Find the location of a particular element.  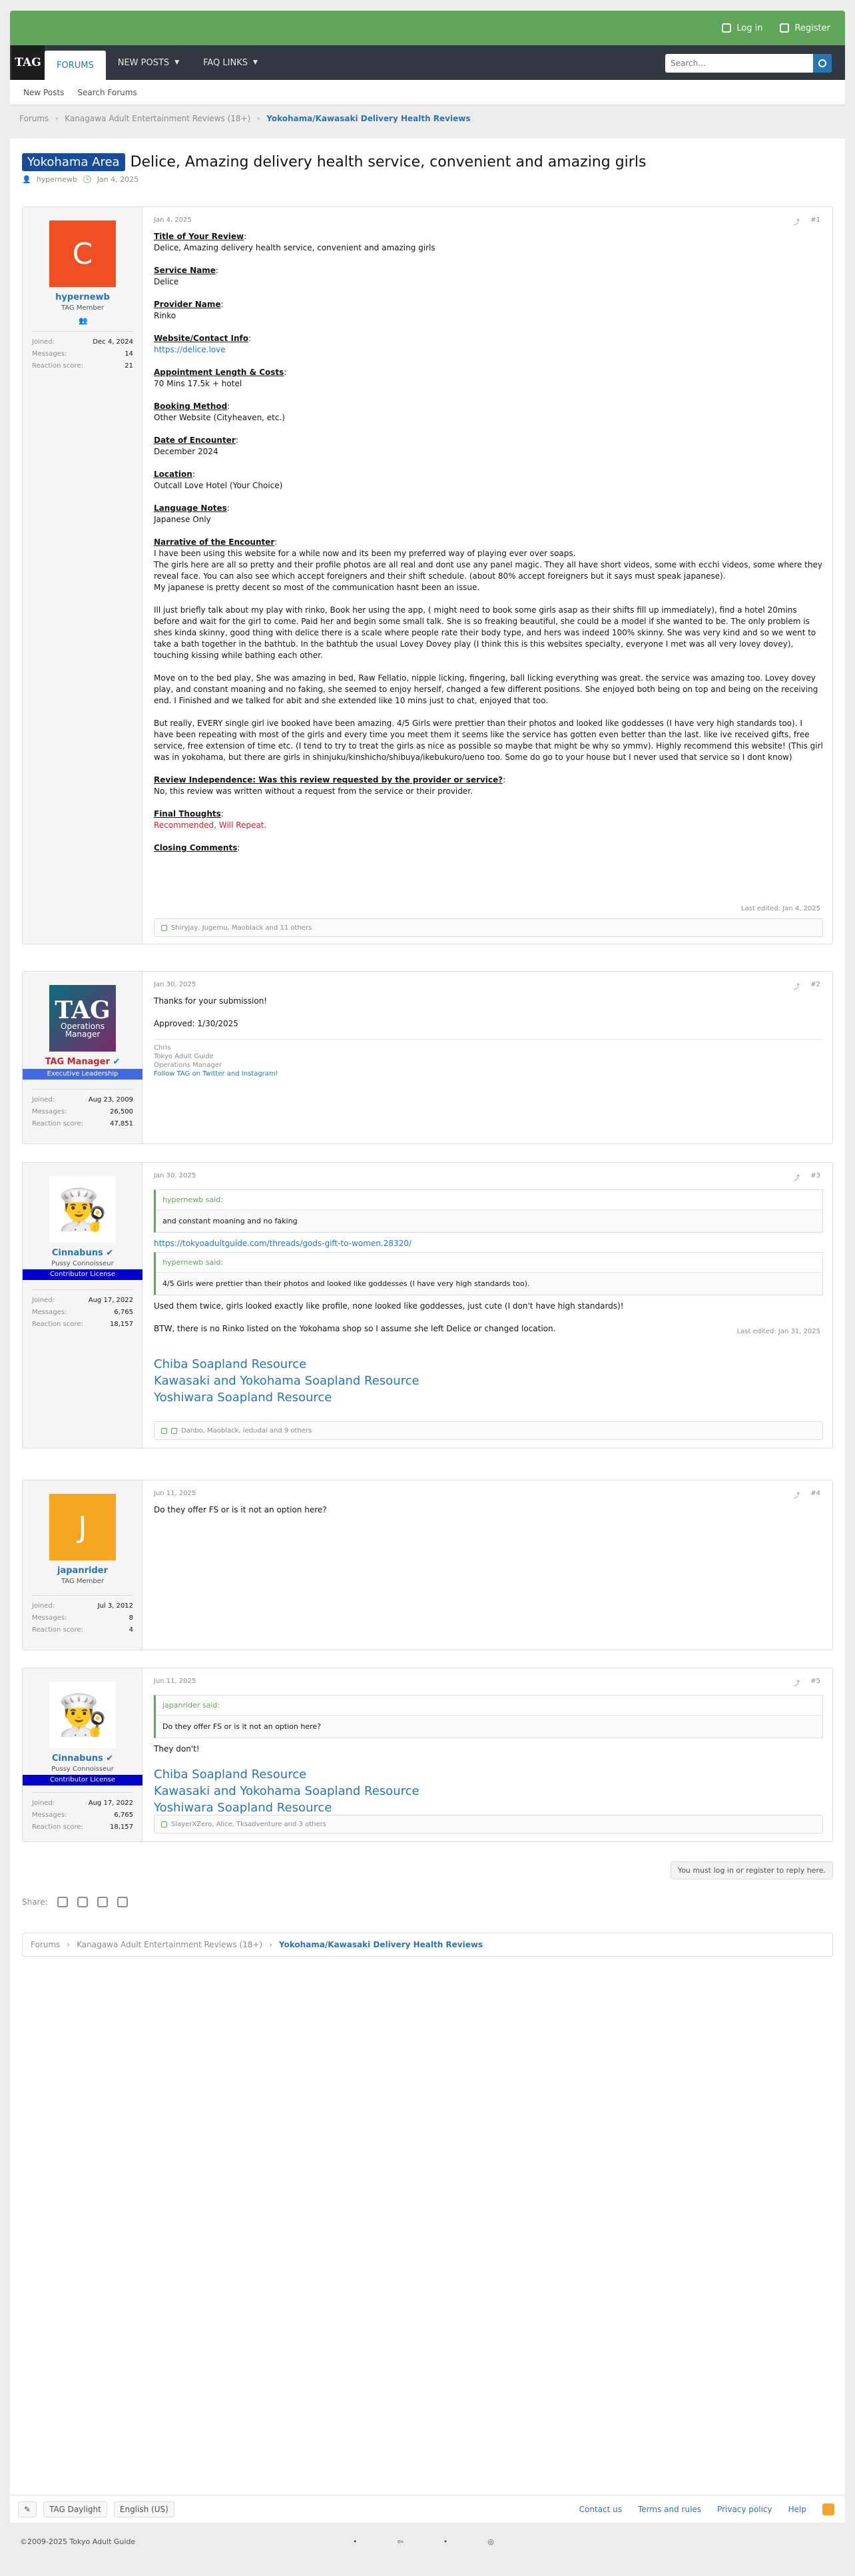

reactions-bar: Danbo, Maoblack, ledudal and 9 others is located at coordinates (488, 1430).